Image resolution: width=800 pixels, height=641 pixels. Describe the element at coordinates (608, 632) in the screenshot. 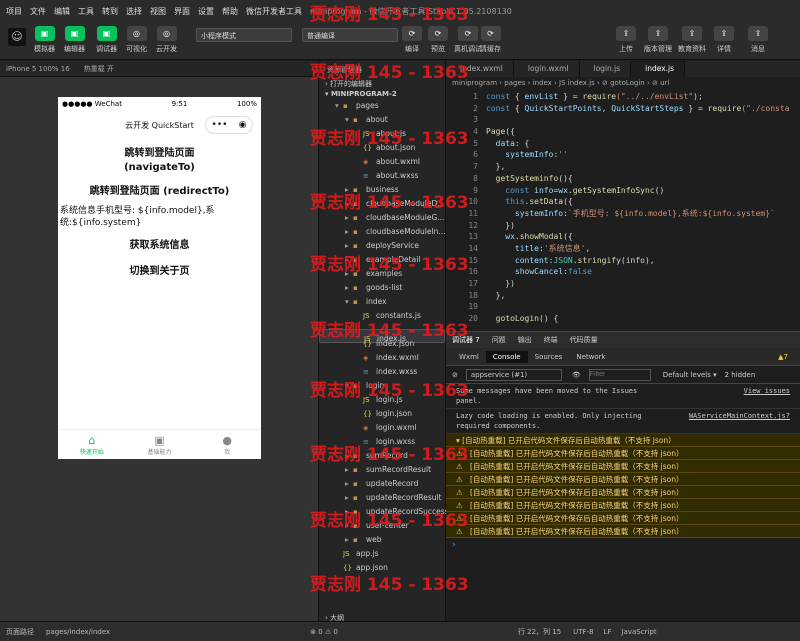

I see `line-ending: LF` at that location.